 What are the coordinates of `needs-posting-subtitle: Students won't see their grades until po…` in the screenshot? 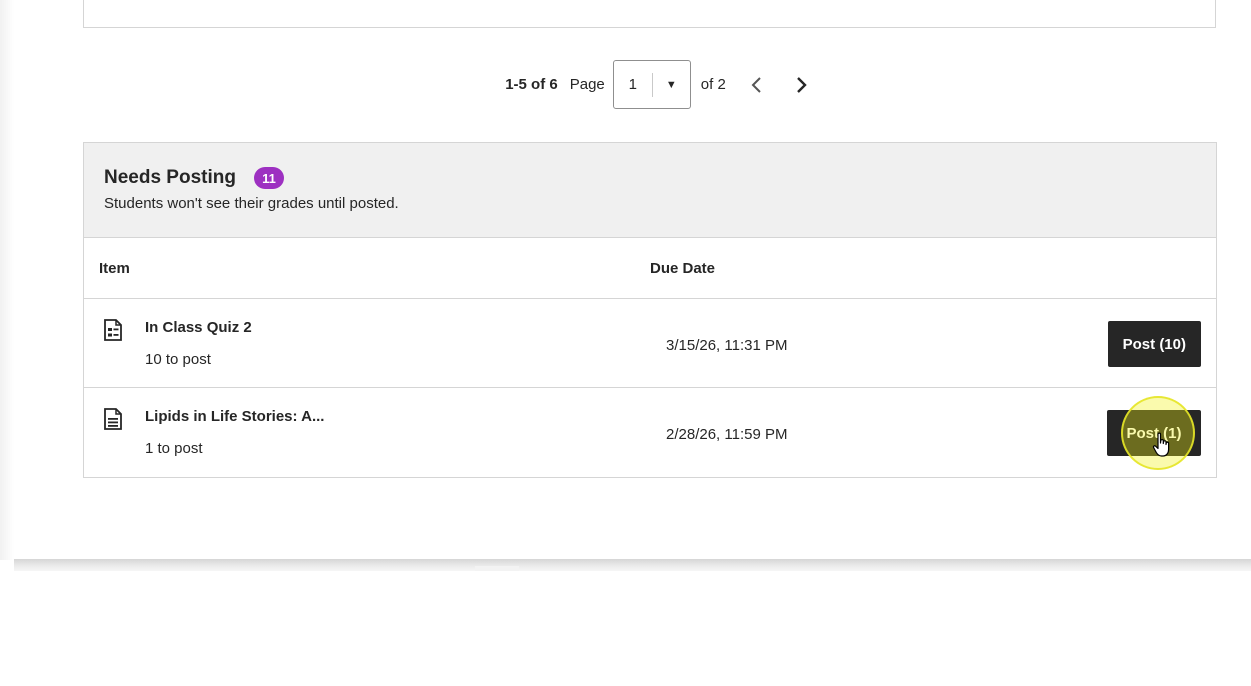 It's located at (251, 203).